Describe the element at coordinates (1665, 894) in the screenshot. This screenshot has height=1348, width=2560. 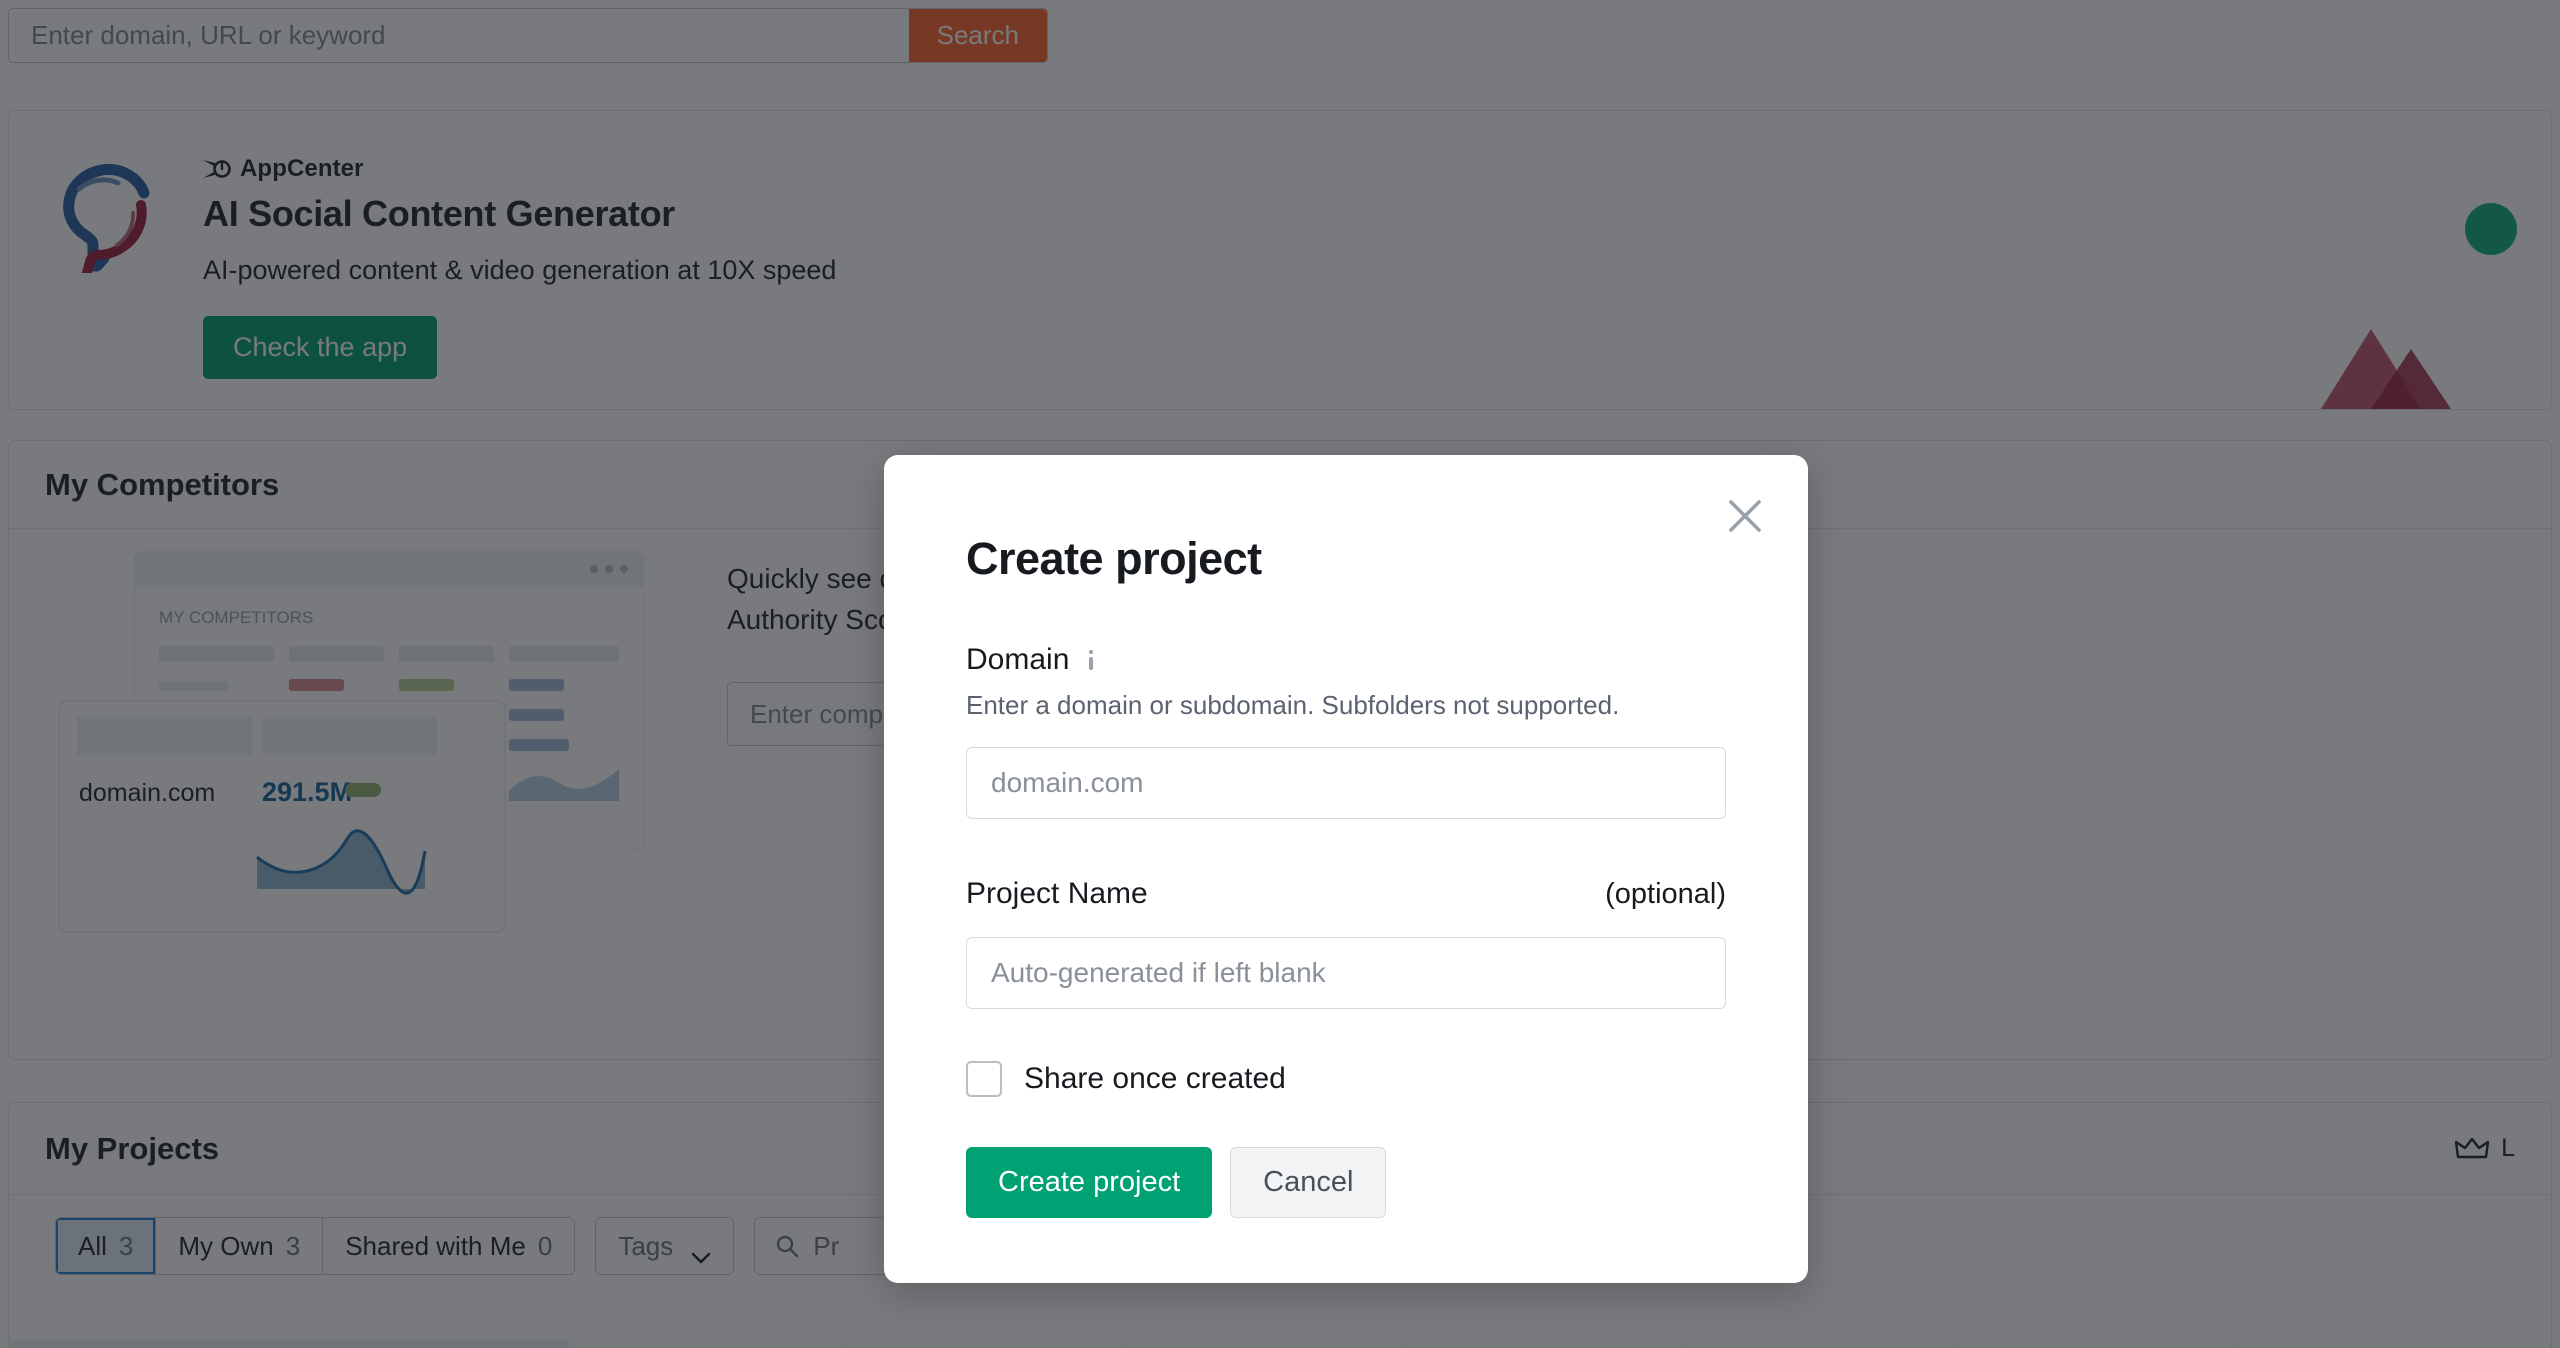
I see `project-name-optional: (optional)` at that location.